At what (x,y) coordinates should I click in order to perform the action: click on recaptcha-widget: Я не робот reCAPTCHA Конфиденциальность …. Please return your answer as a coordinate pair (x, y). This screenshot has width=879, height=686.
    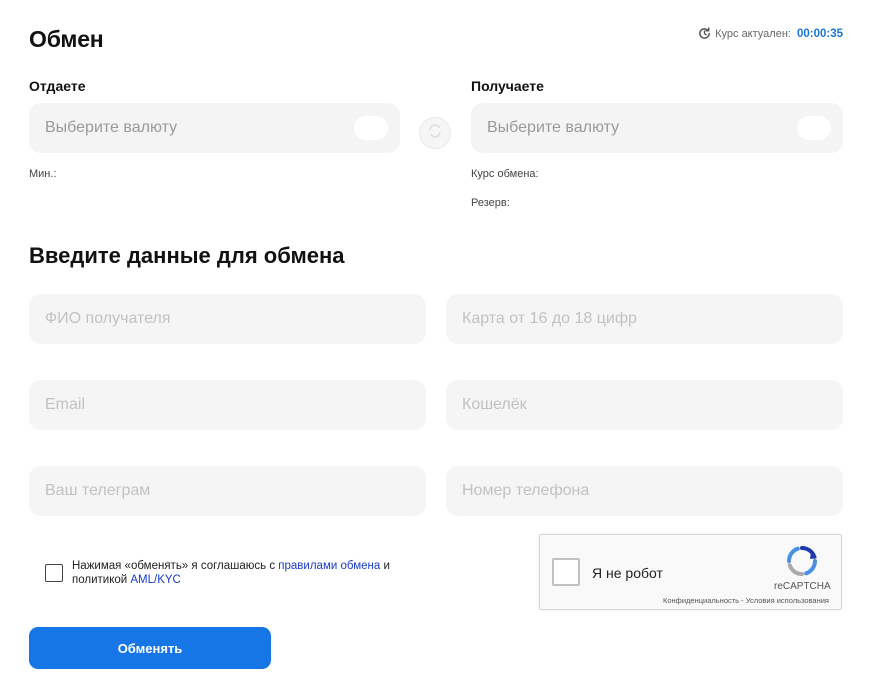
    Looking at the image, I should click on (690, 572).